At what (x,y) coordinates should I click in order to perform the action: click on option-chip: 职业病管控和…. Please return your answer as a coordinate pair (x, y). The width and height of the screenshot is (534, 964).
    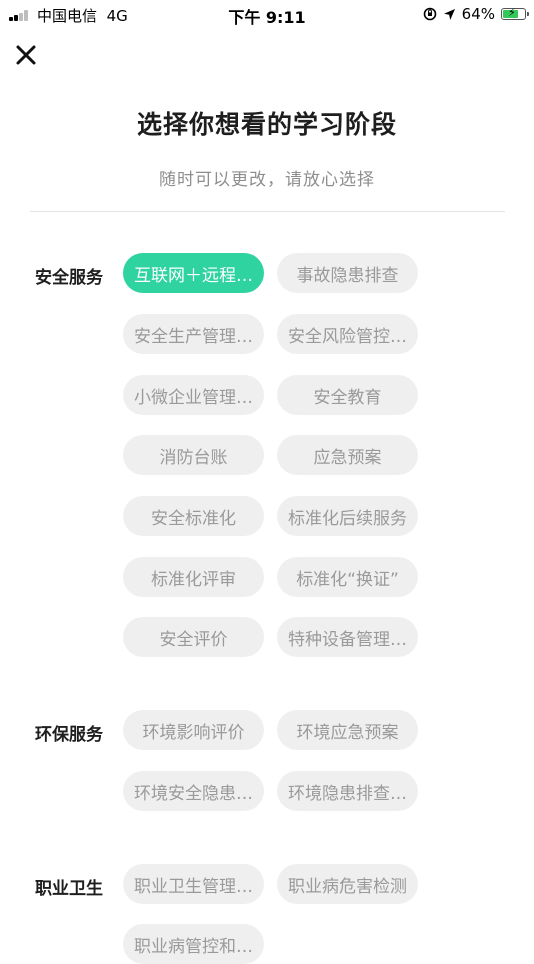
    Looking at the image, I should click on (193, 944).